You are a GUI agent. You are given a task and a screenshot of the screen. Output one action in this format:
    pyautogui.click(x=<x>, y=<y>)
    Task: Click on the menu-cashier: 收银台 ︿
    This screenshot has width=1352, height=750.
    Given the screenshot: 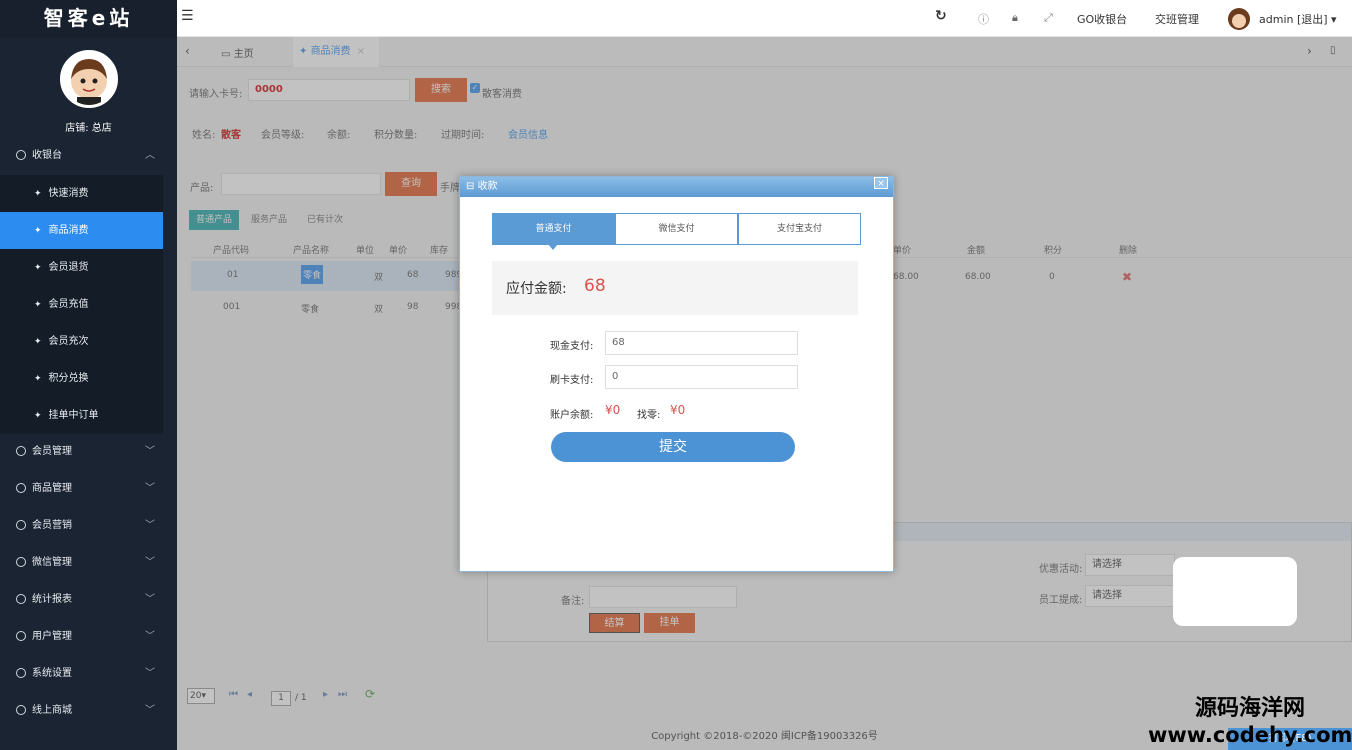 What is the action you would take?
    pyautogui.click(x=88, y=155)
    